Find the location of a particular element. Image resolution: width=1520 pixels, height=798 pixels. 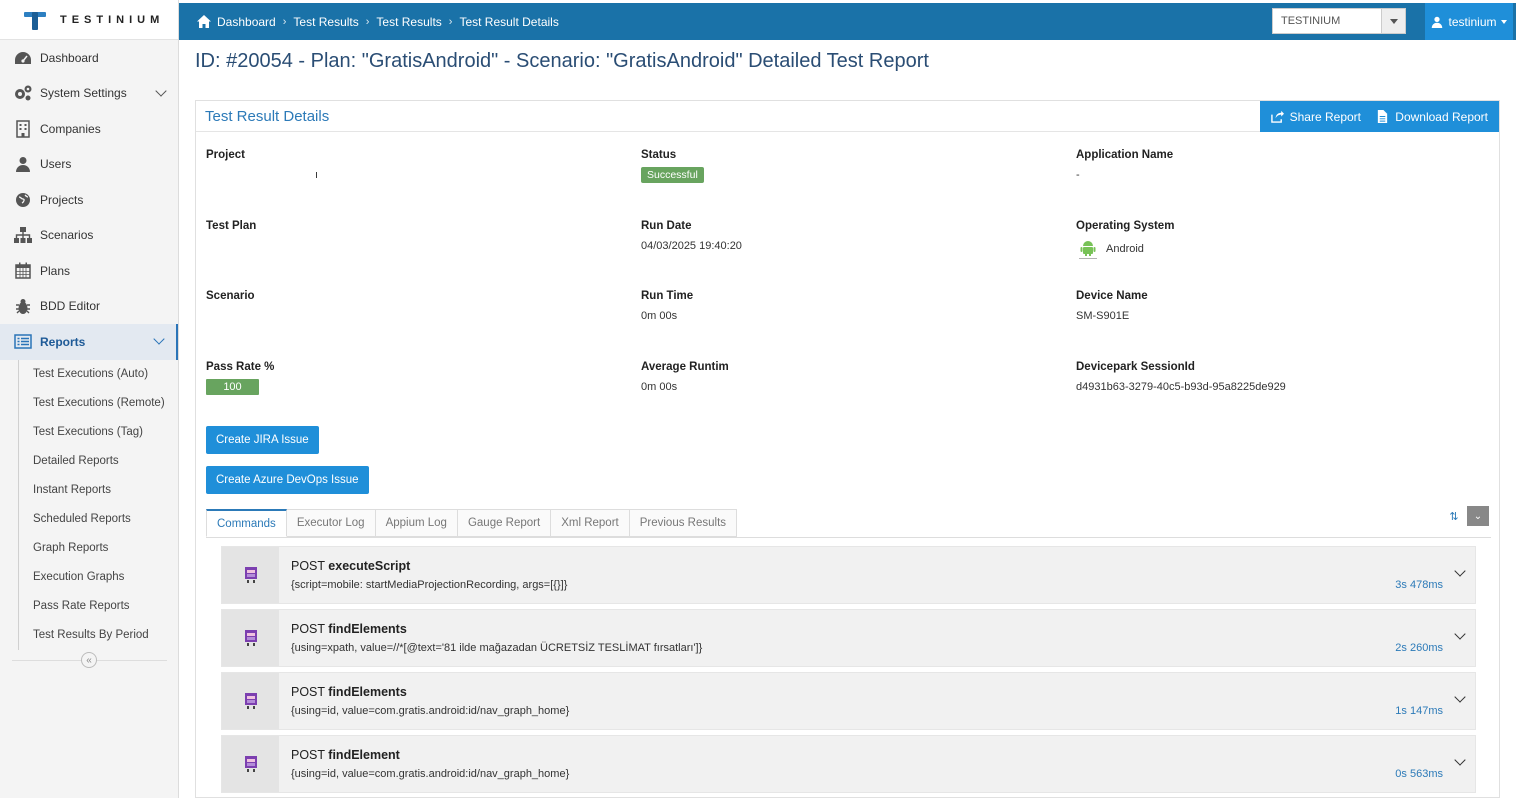

download-report-label: Download Report is located at coordinates (1441, 116).